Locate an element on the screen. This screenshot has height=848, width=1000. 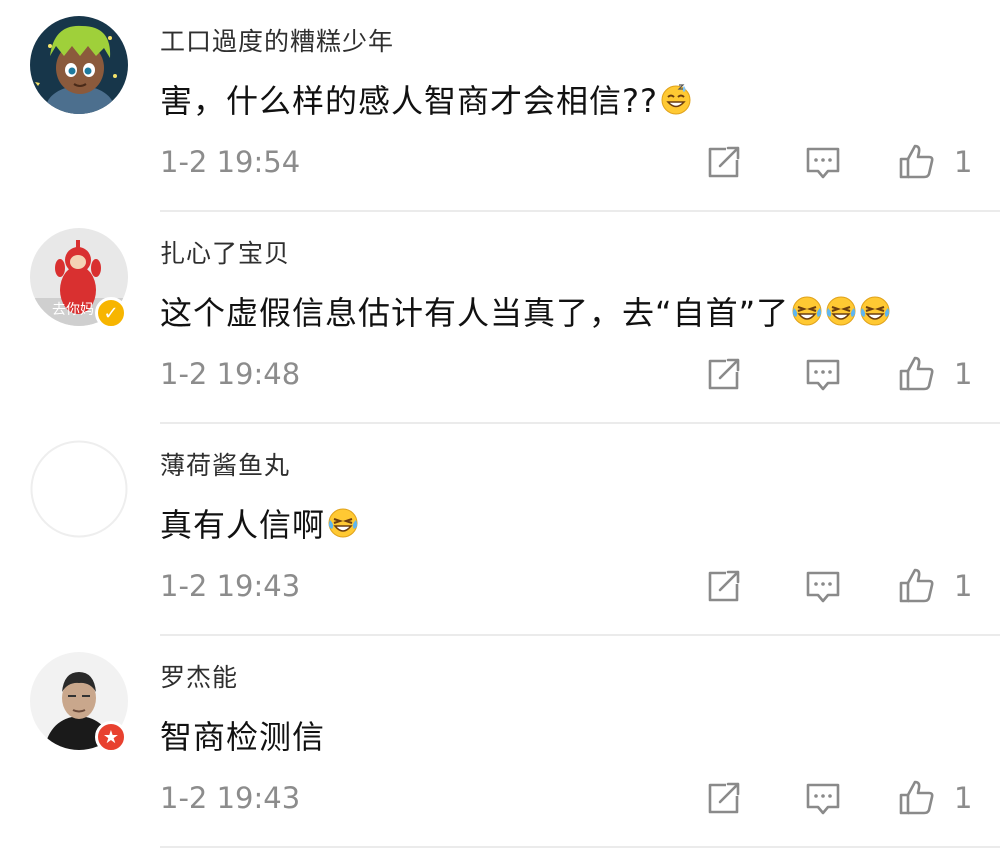
comment-username: 扎心了宝贝 is located at coordinates (225, 252).